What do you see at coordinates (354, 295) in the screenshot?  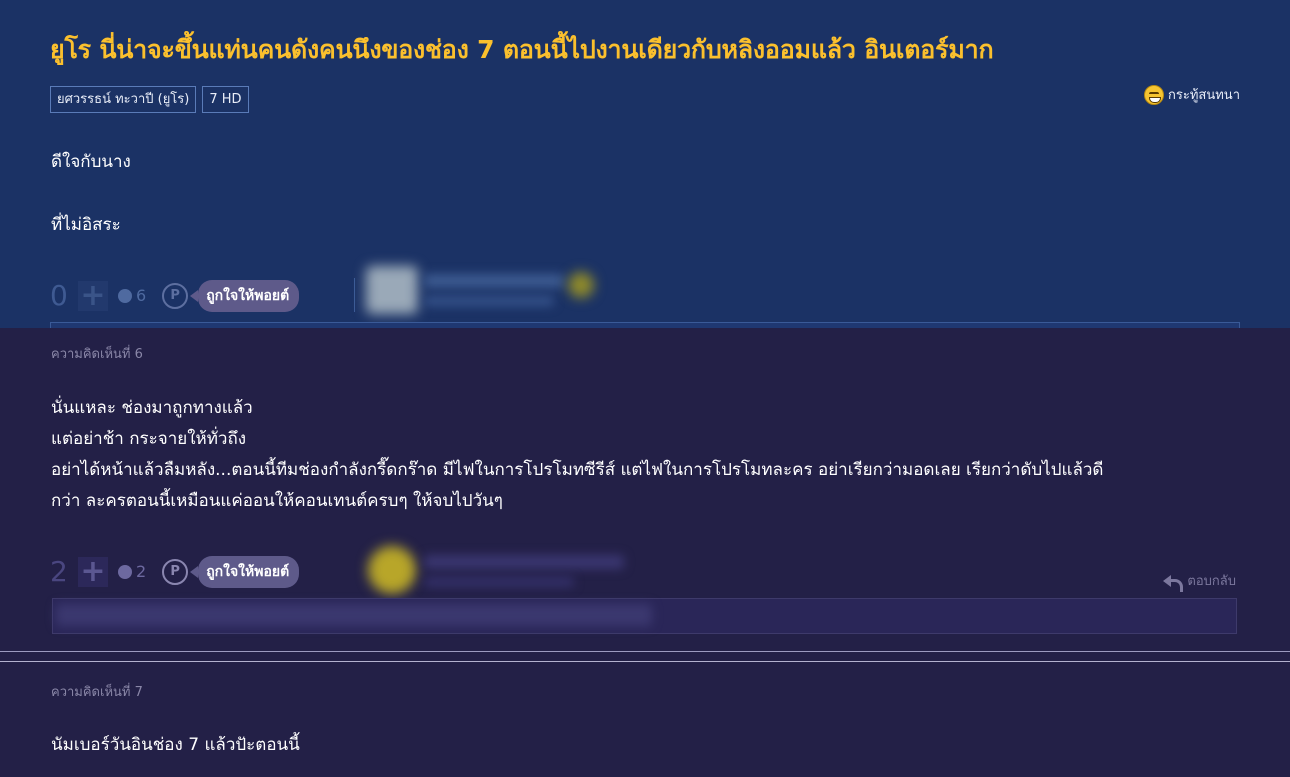 I see `divider-vertical` at bounding box center [354, 295].